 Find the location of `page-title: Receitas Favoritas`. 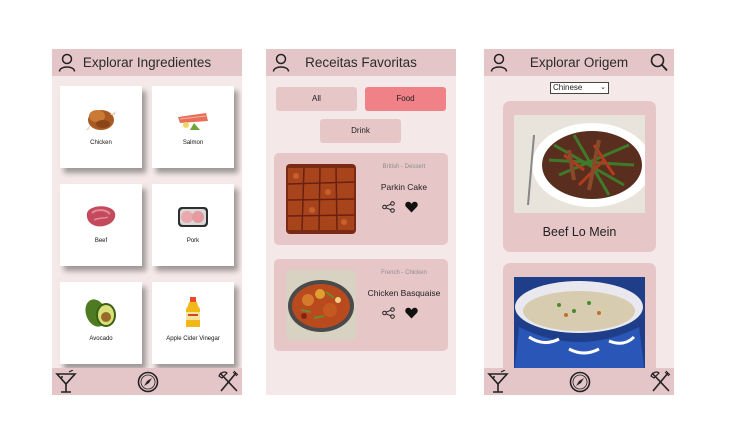

page-title: Receitas Favoritas is located at coordinates (361, 62).